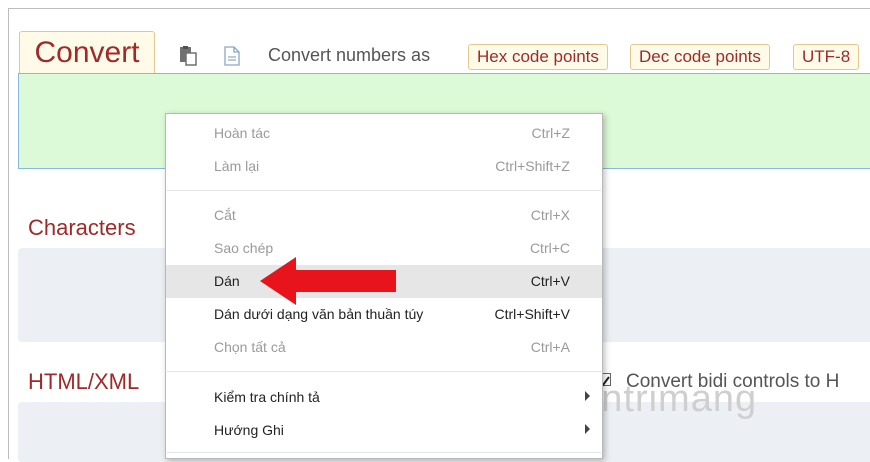  I want to click on menu-item-redo: Làm lại Ctrl+Shift+Z, so click(384, 166).